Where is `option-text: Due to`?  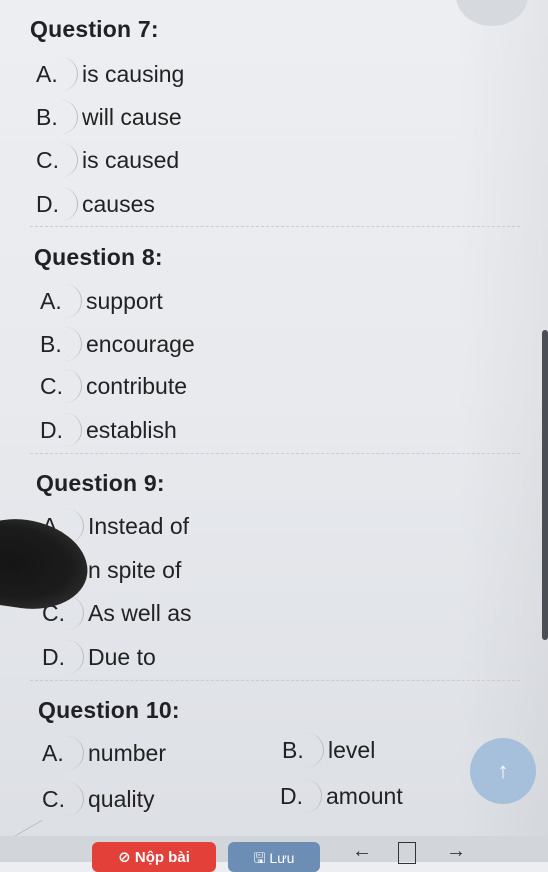
option-text: Due to is located at coordinates (122, 656).